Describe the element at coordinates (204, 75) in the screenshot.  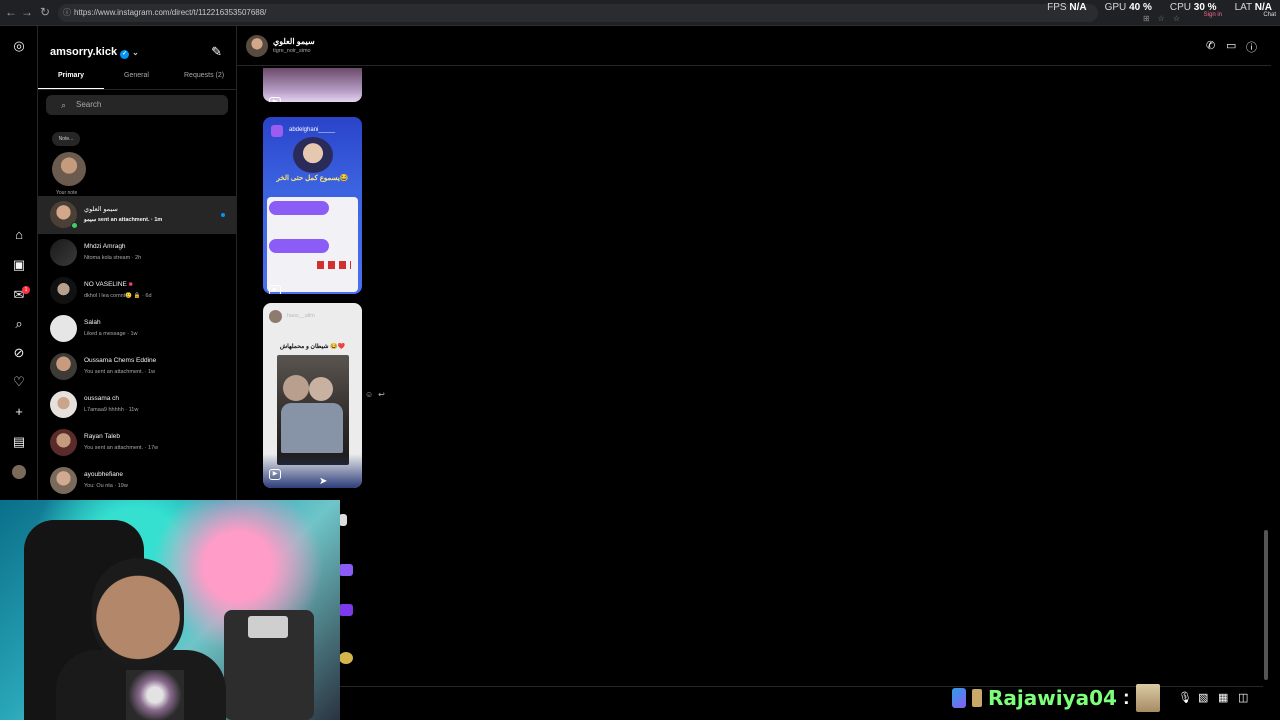
I see `tab-requests: Requests (2)` at that location.